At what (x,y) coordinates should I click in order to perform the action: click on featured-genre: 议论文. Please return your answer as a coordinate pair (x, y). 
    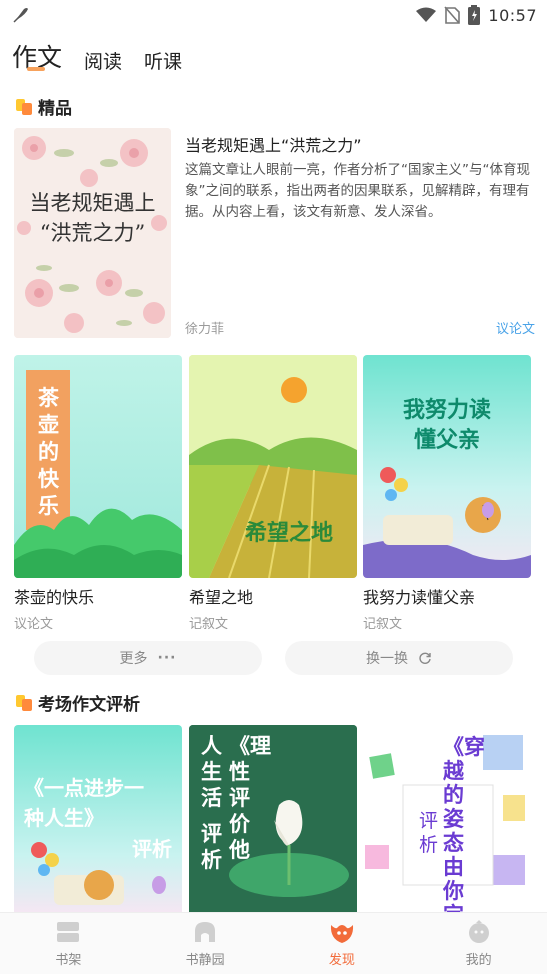
    Looking at the image, I should click on (515, 327).